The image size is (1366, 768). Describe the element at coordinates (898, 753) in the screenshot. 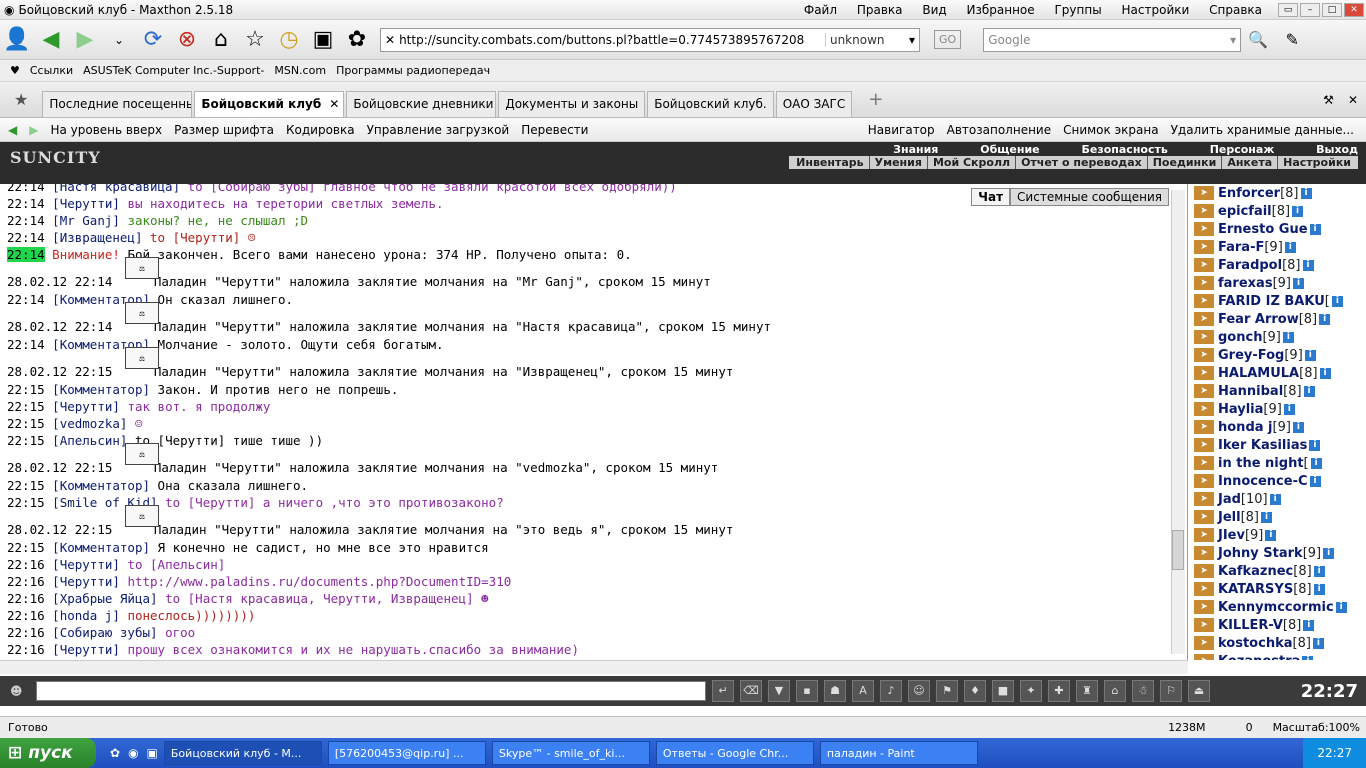

I see `task-paint: паладин - Paint` at that location.